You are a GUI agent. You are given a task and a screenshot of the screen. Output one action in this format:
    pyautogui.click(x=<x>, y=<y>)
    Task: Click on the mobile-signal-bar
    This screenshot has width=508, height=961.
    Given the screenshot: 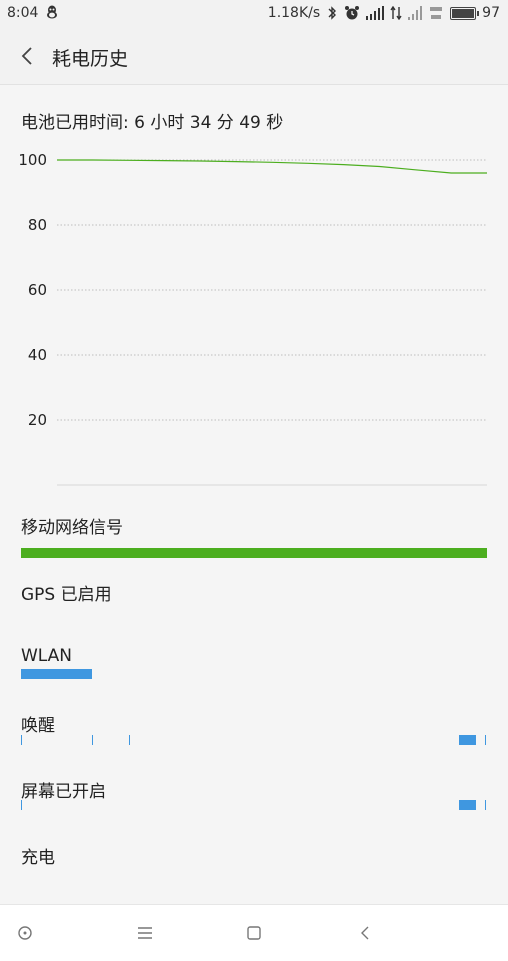 What is the action you would take?
    pyautogui.click(x=254, y=553)
    